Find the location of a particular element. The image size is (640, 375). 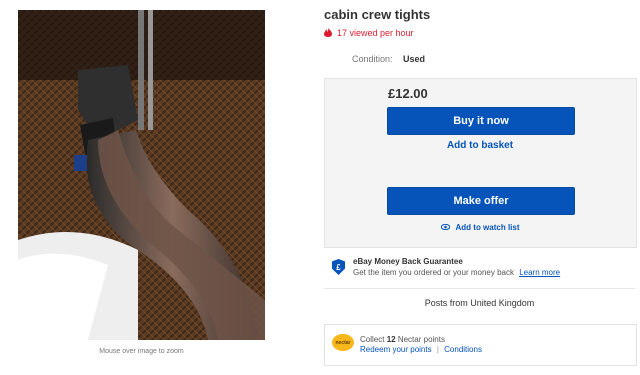

condition-value: Used is located at coordinates (414, 59).